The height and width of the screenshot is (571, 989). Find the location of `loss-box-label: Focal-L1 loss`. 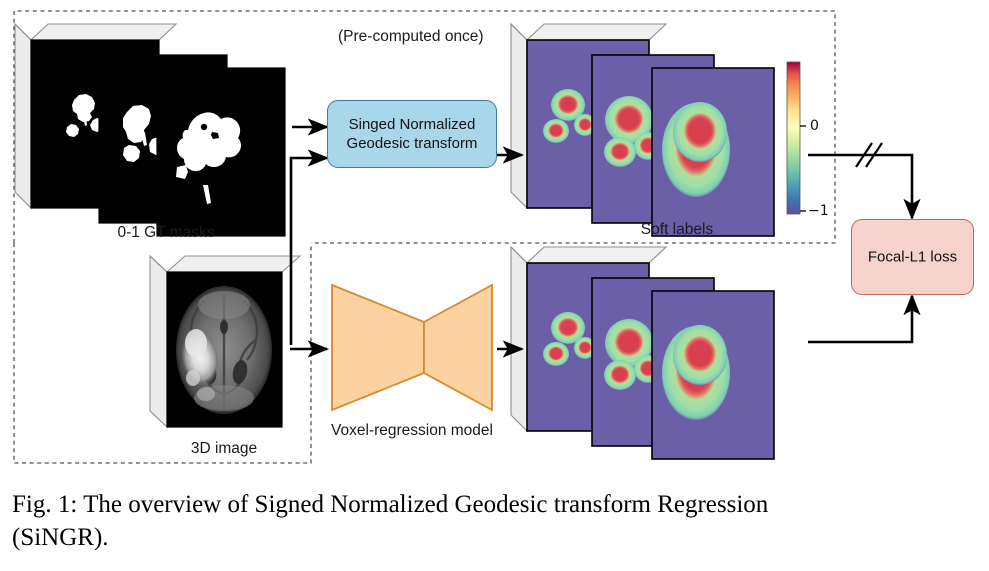

loss-box-label: Focal-L1 loss is located at coordinates (912, 257).